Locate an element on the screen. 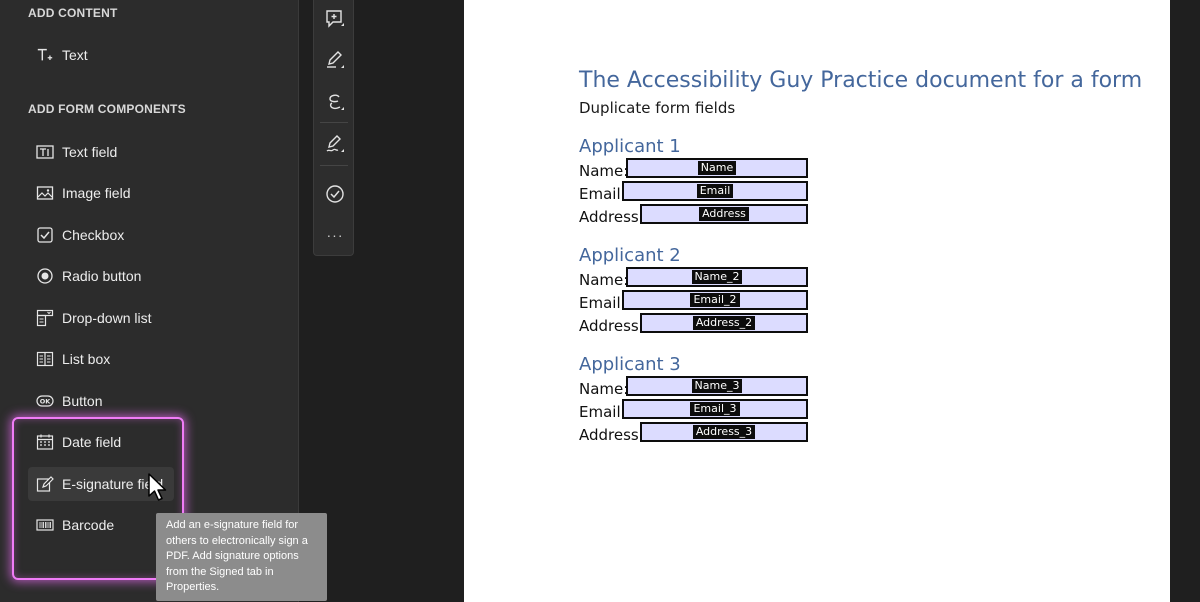 The height and width of the screenshot is (602, 1200). barcode-tool: Barcode is located at coordinates (101, 525).